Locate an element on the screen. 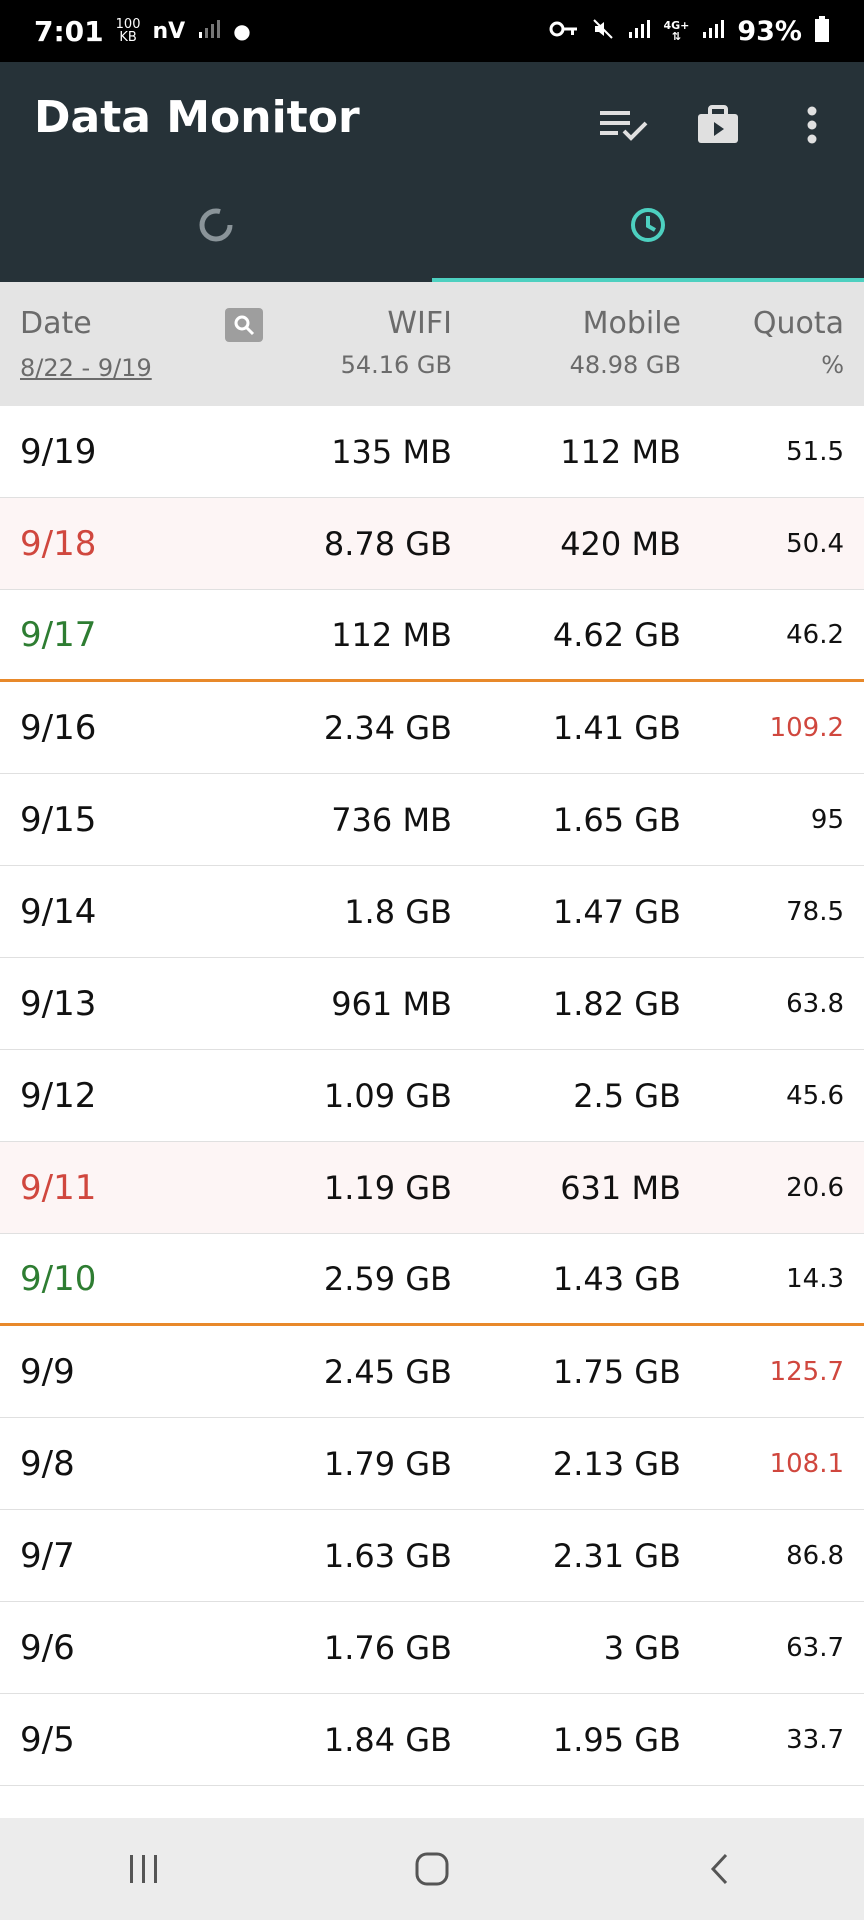  row-mobile: 631 MB is located at coordinates (620, 1187).